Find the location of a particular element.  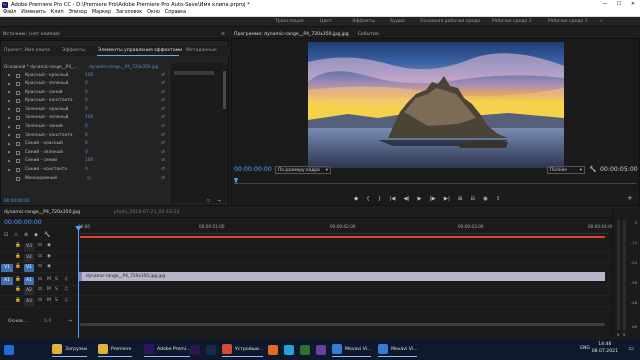

panel-menu-icon: ≡ is located at coordinates (223, 34).